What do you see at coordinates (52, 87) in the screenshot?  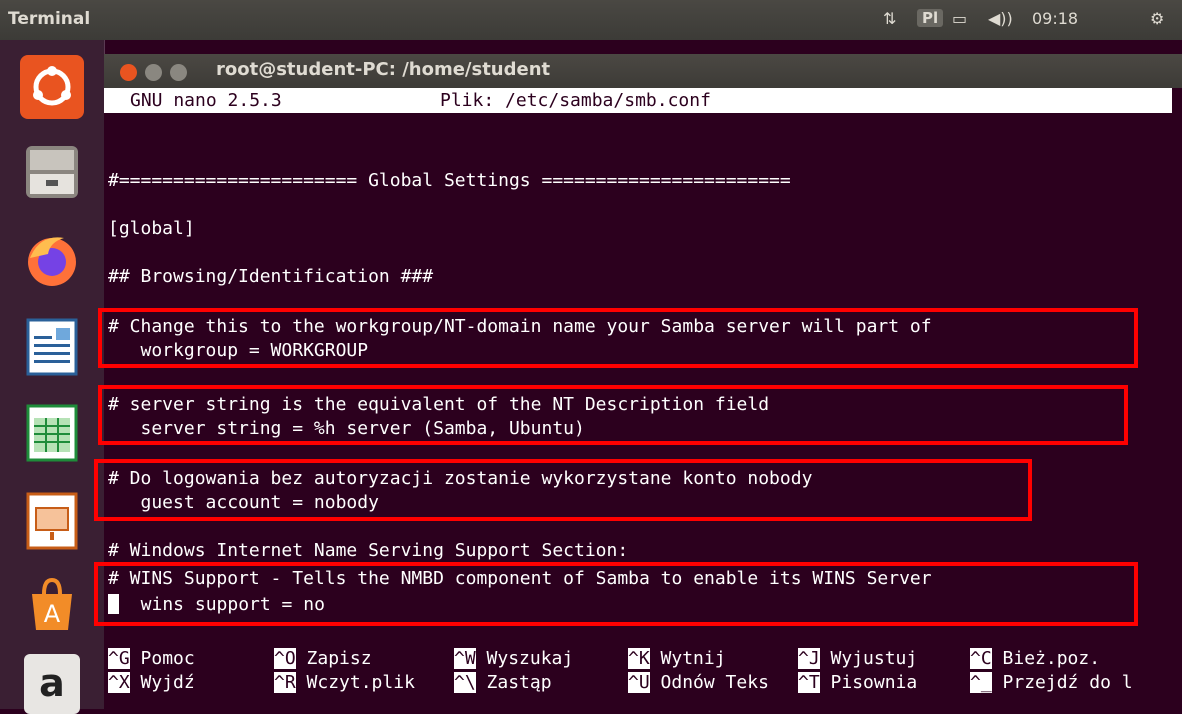 I see `ubuntu-dash-icon` at bounding box center [52, 87].